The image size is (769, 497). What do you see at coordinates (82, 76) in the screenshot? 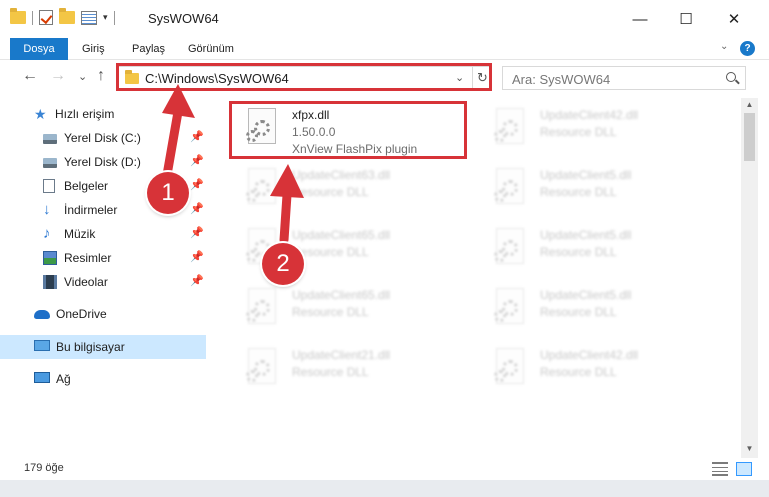
I see `recent-locations-button: ⌄` at bounding box center [82, 76].